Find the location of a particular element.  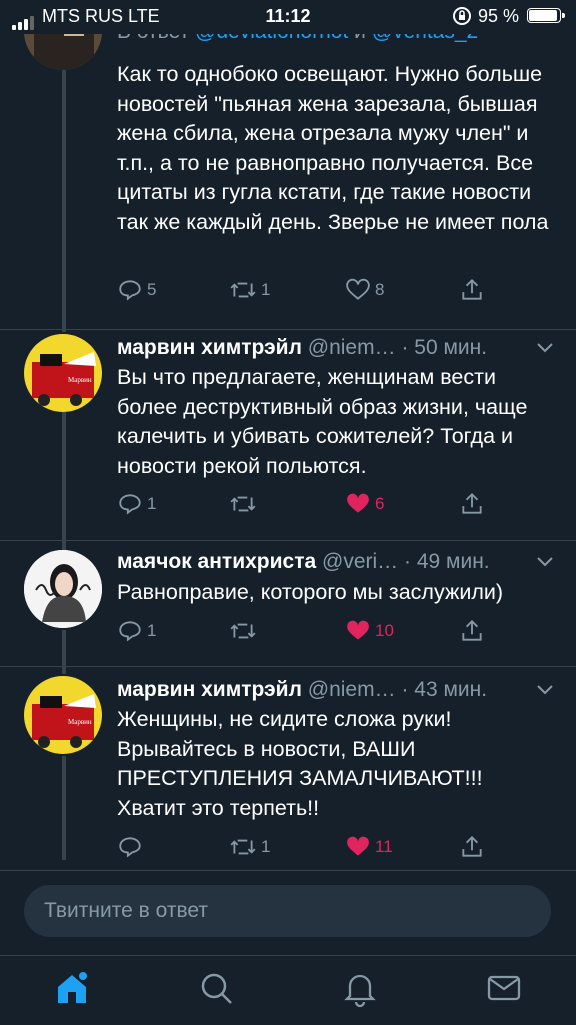

battery-icon is located at coordinates (546, 15).